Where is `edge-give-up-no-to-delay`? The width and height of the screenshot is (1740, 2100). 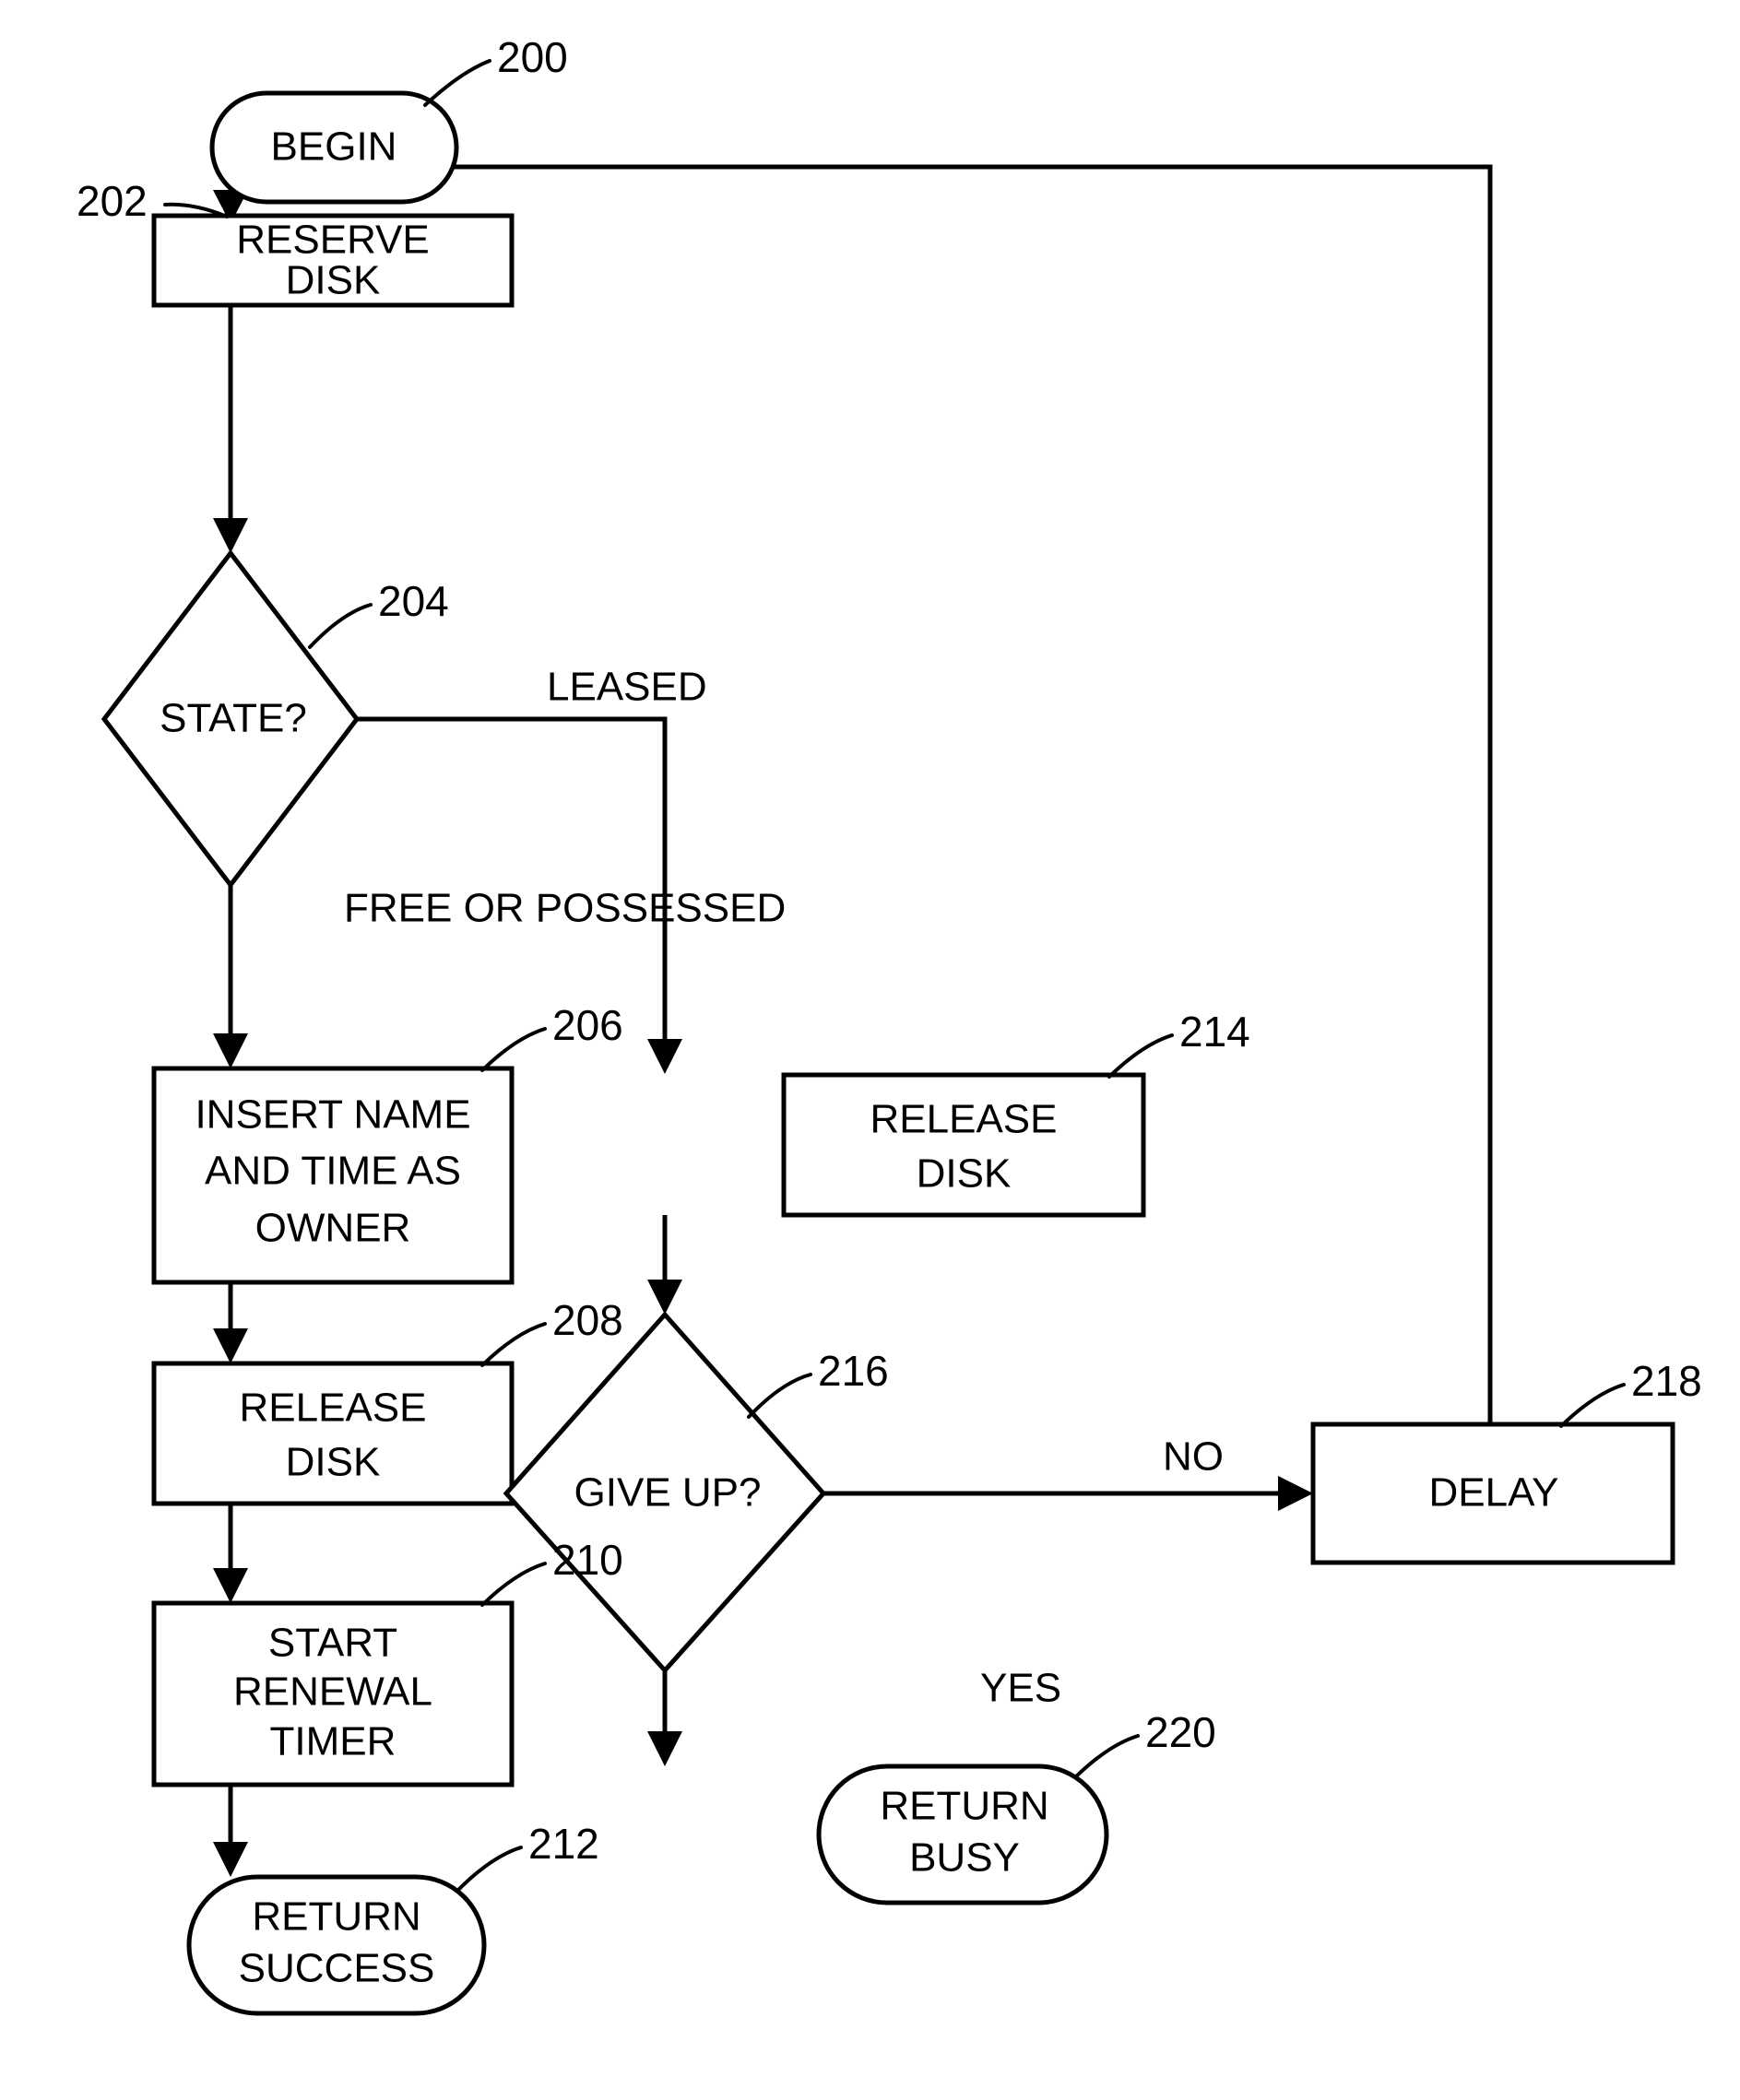
edge-give-up-no-to-delay is located at coordinates (1068, 1493).